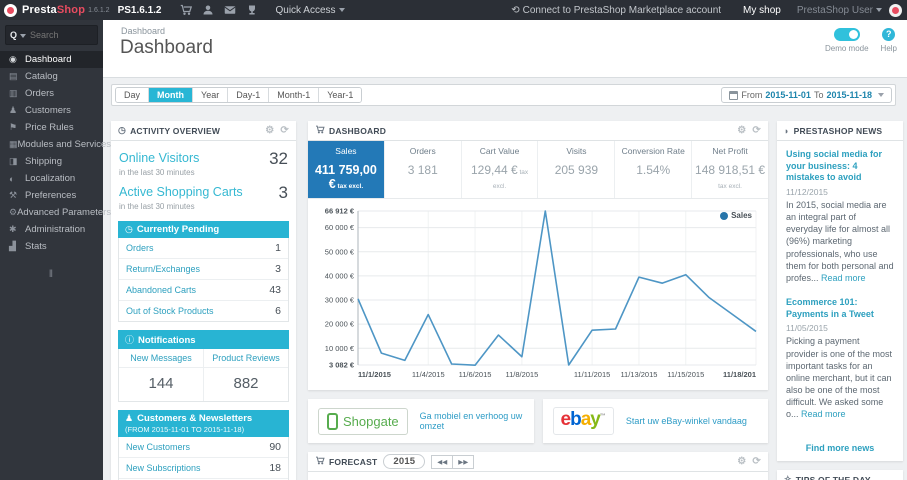 This screenshot has width=907, height=480. Describe the element at coordinates (787, 130) in the screenshot. I see `rss-icon: ◗` at that location.